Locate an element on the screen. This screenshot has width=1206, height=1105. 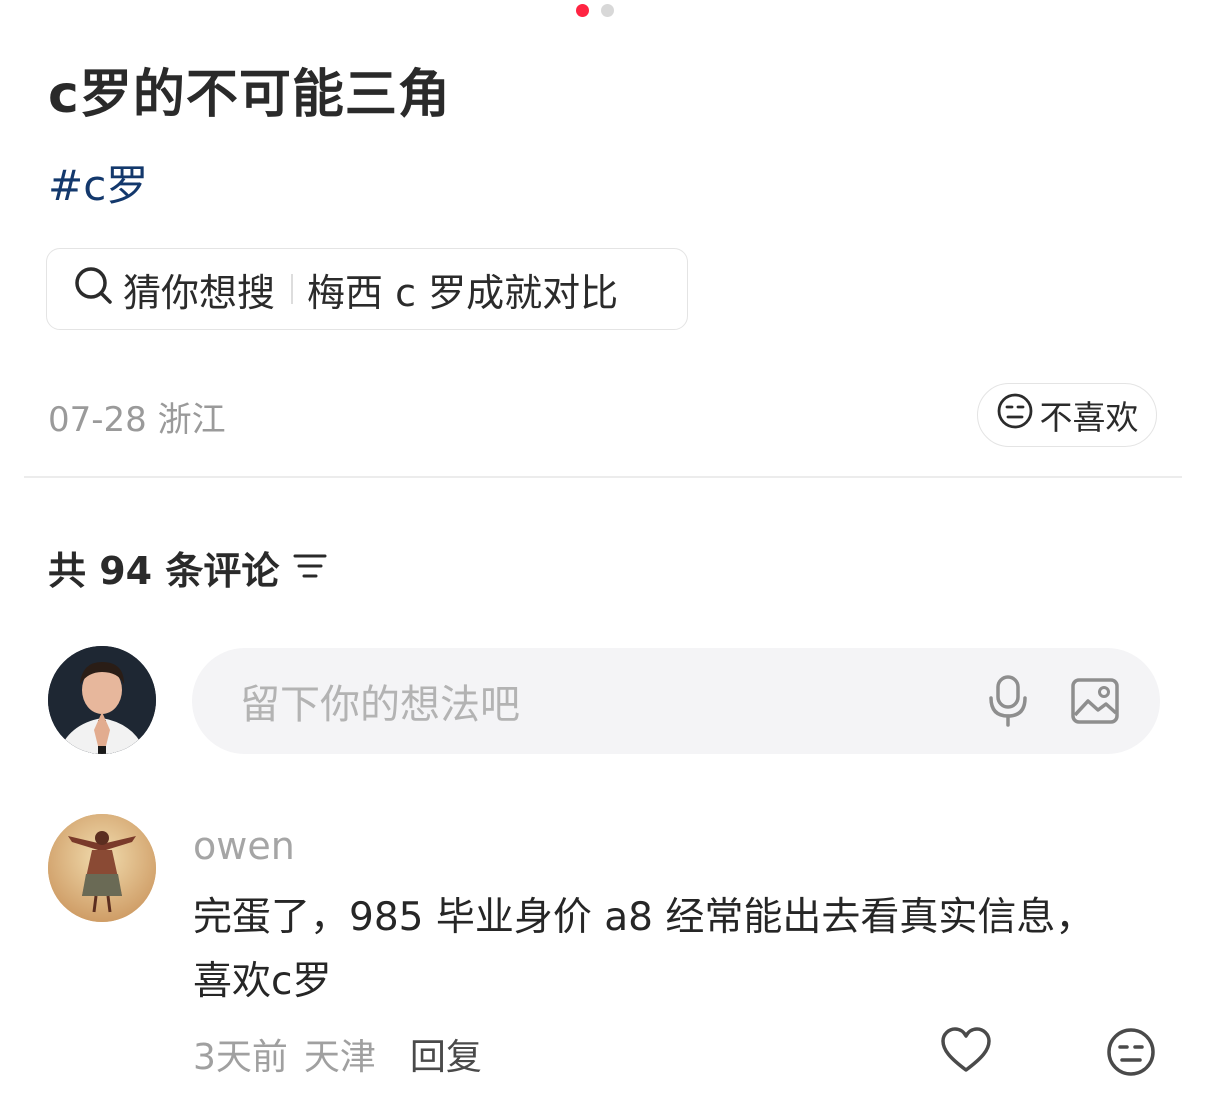
comment-input-placeholder: 留下你的想法吧 is located at coordinates (380, 705).